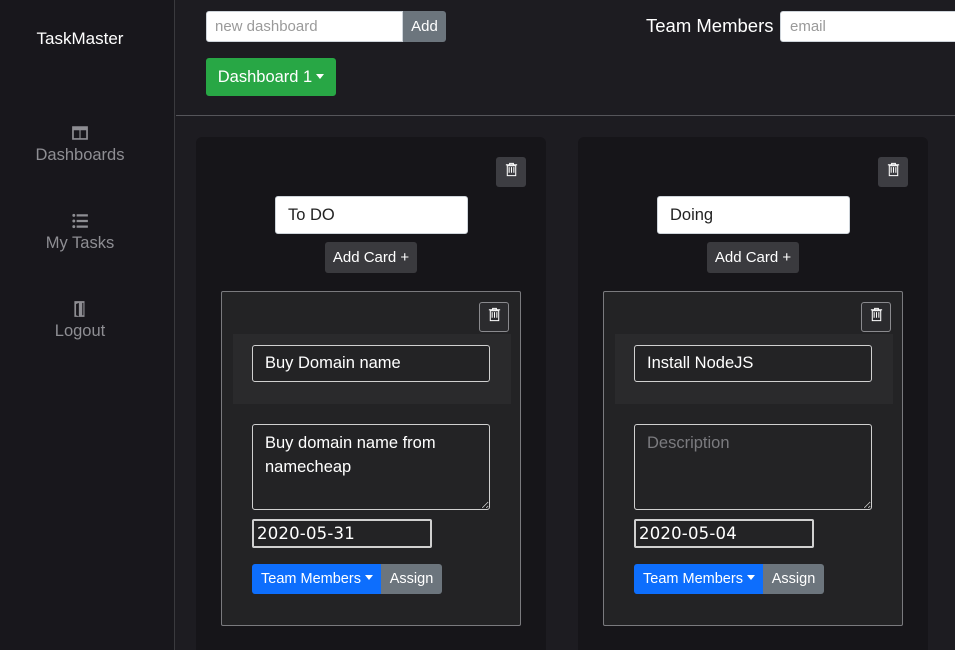 The image size is (955, 650). What do you see at coordinates (753, 467) in the screenshot?
I see `card-description-textarea` at bounding box center [753, 467].